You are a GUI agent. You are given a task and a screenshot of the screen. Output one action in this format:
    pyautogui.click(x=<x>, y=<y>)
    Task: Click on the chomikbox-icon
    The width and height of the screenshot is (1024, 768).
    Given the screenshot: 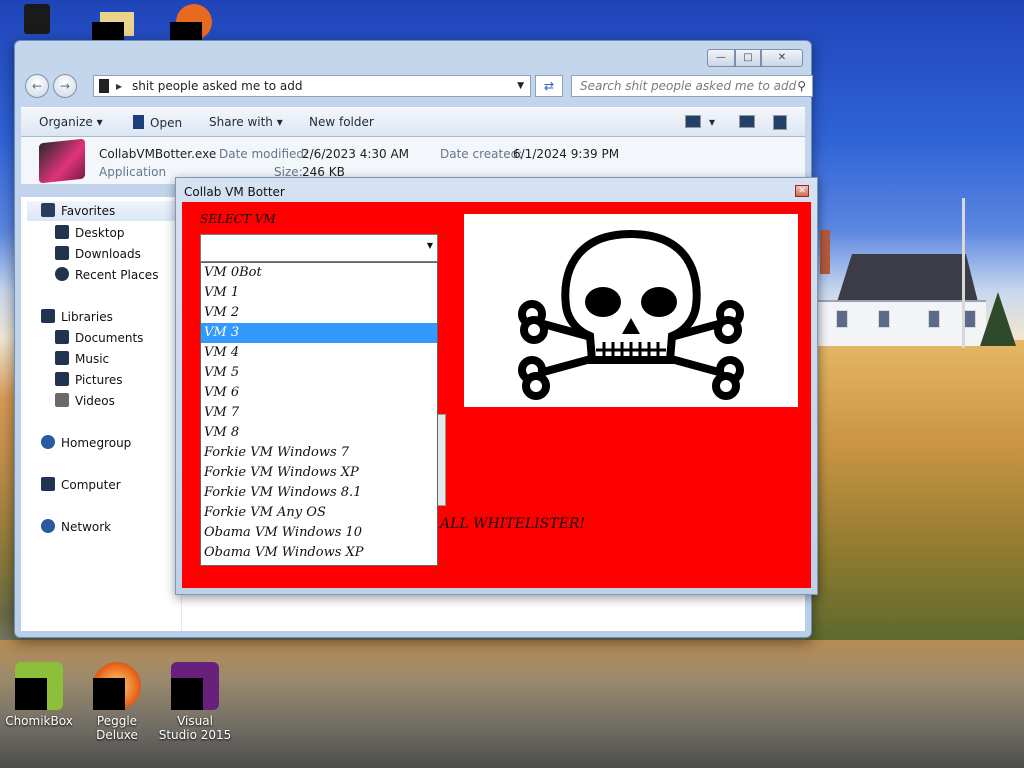 What is the action you would take?
    pyautogui.click(x=39, y=686)
    